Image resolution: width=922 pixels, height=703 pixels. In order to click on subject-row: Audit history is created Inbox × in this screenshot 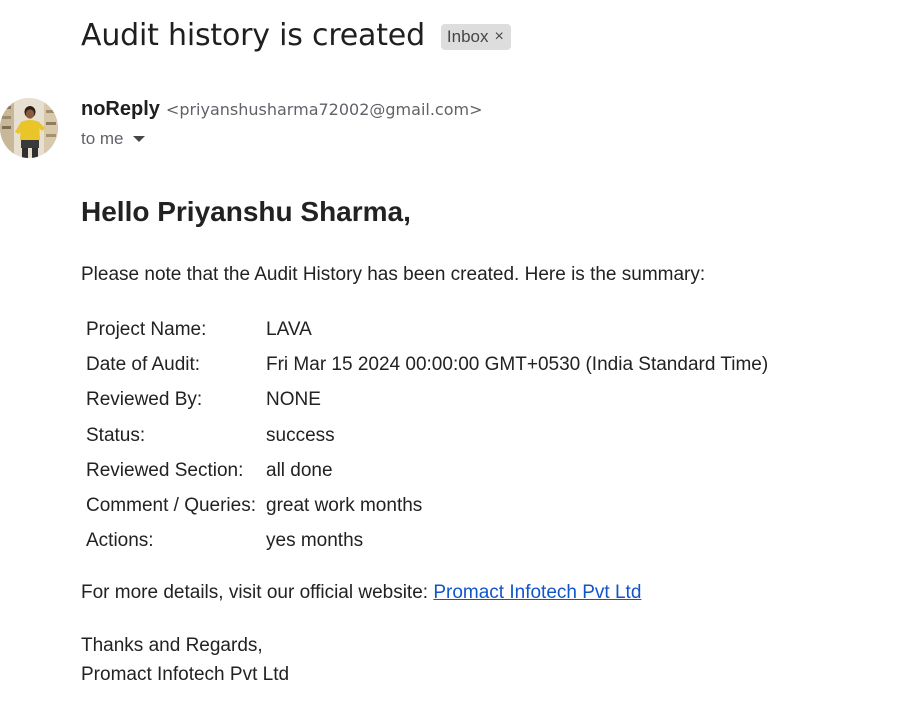, I will do `click(296, 35)`.